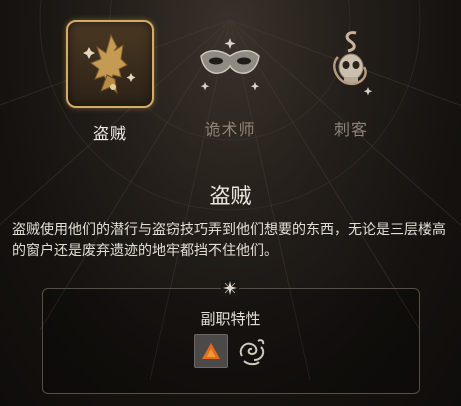 The height and width of the screenshot is (406, 461). What do you see at coordinates (109, 133) in the screenshot?
I see `subclass-thief-label: 盗贼` at bounding box center [109, 133].